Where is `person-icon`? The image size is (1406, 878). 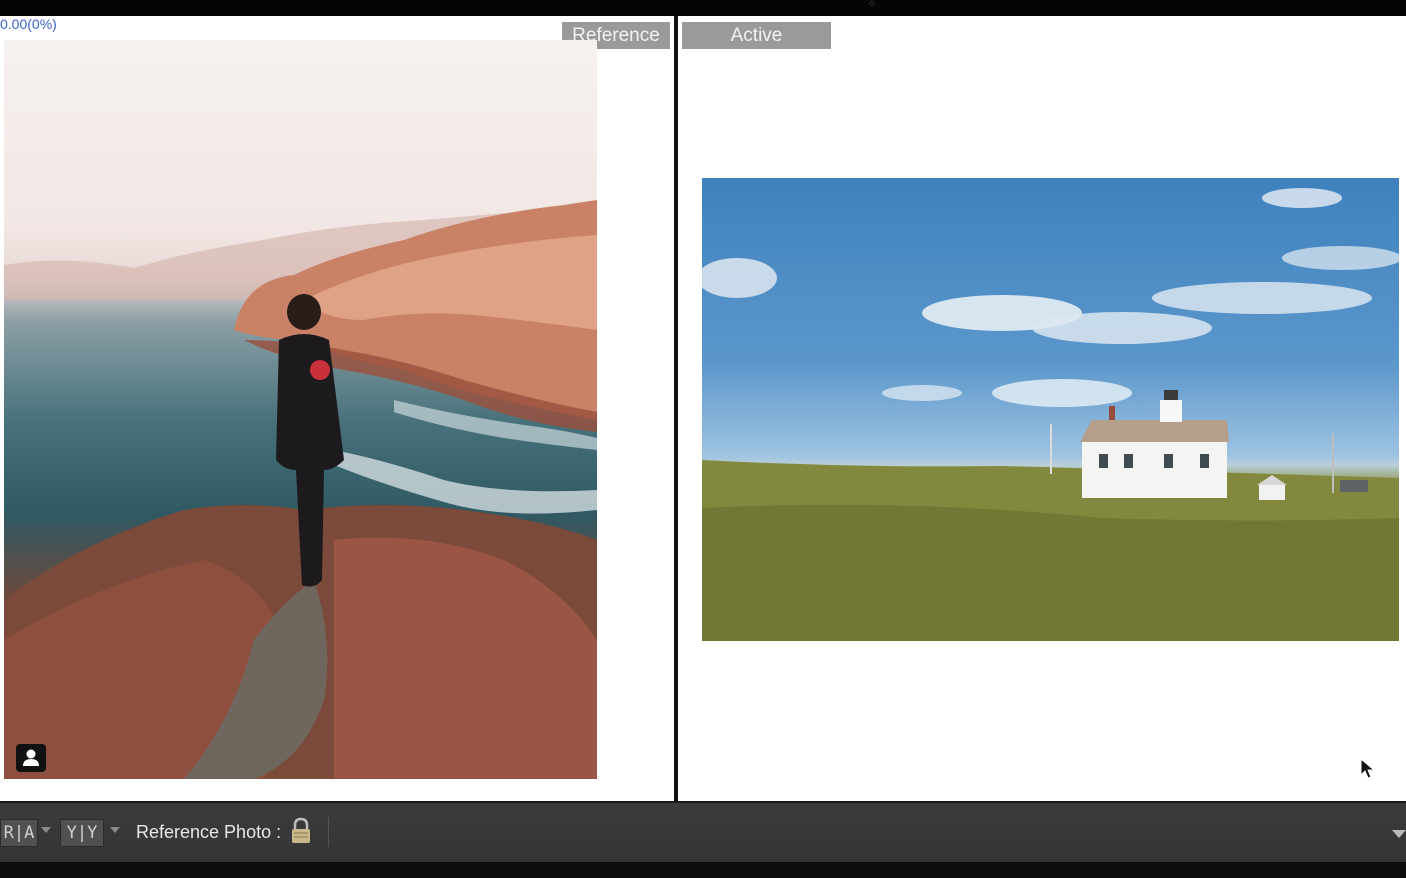 person-icon is located at coordinates (31, 757).